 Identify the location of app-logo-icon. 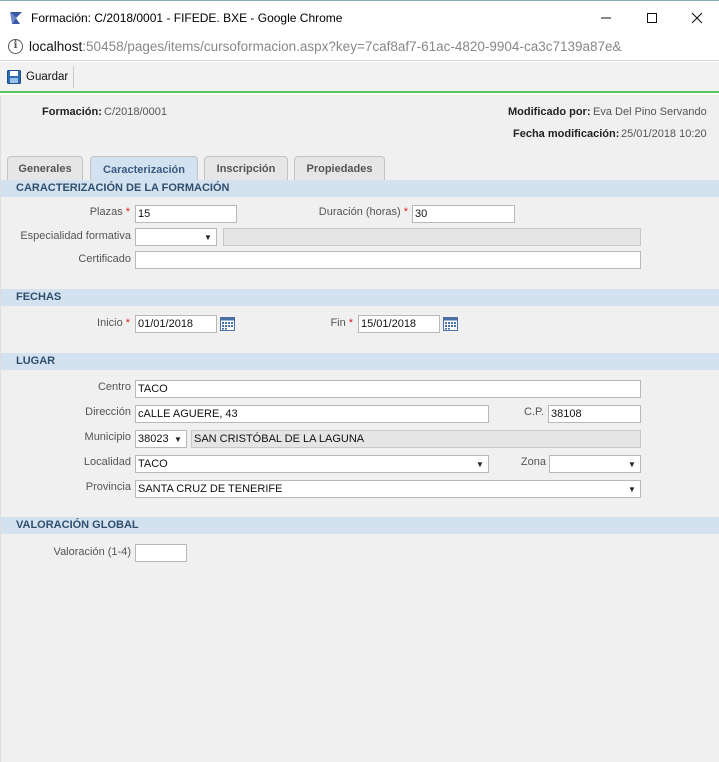
(16, 18).